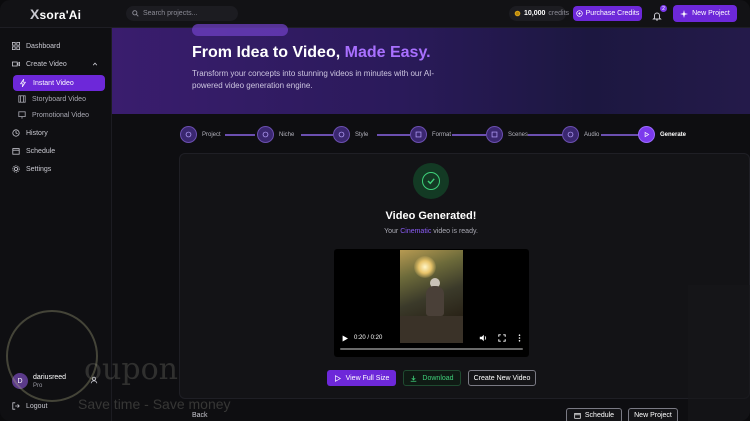 This screenshot has height=421, width=750. I want to click on hero-pill, so click(240, 30).